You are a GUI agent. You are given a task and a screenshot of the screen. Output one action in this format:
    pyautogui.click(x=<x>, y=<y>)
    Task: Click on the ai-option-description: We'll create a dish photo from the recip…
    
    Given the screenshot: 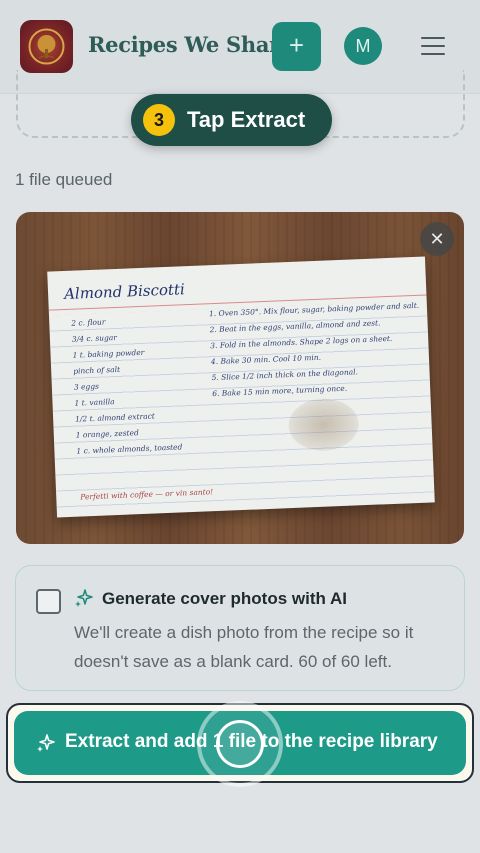 What is the action you would take?
    pyautogui.click(x=244, y=647)
    